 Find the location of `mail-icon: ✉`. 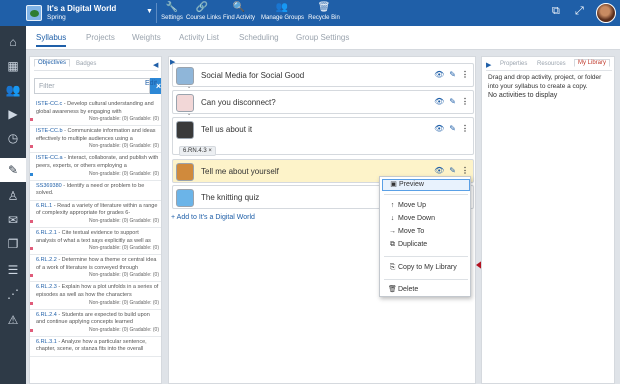

mail-icon: ✉ is located at coordinates (13, 220).